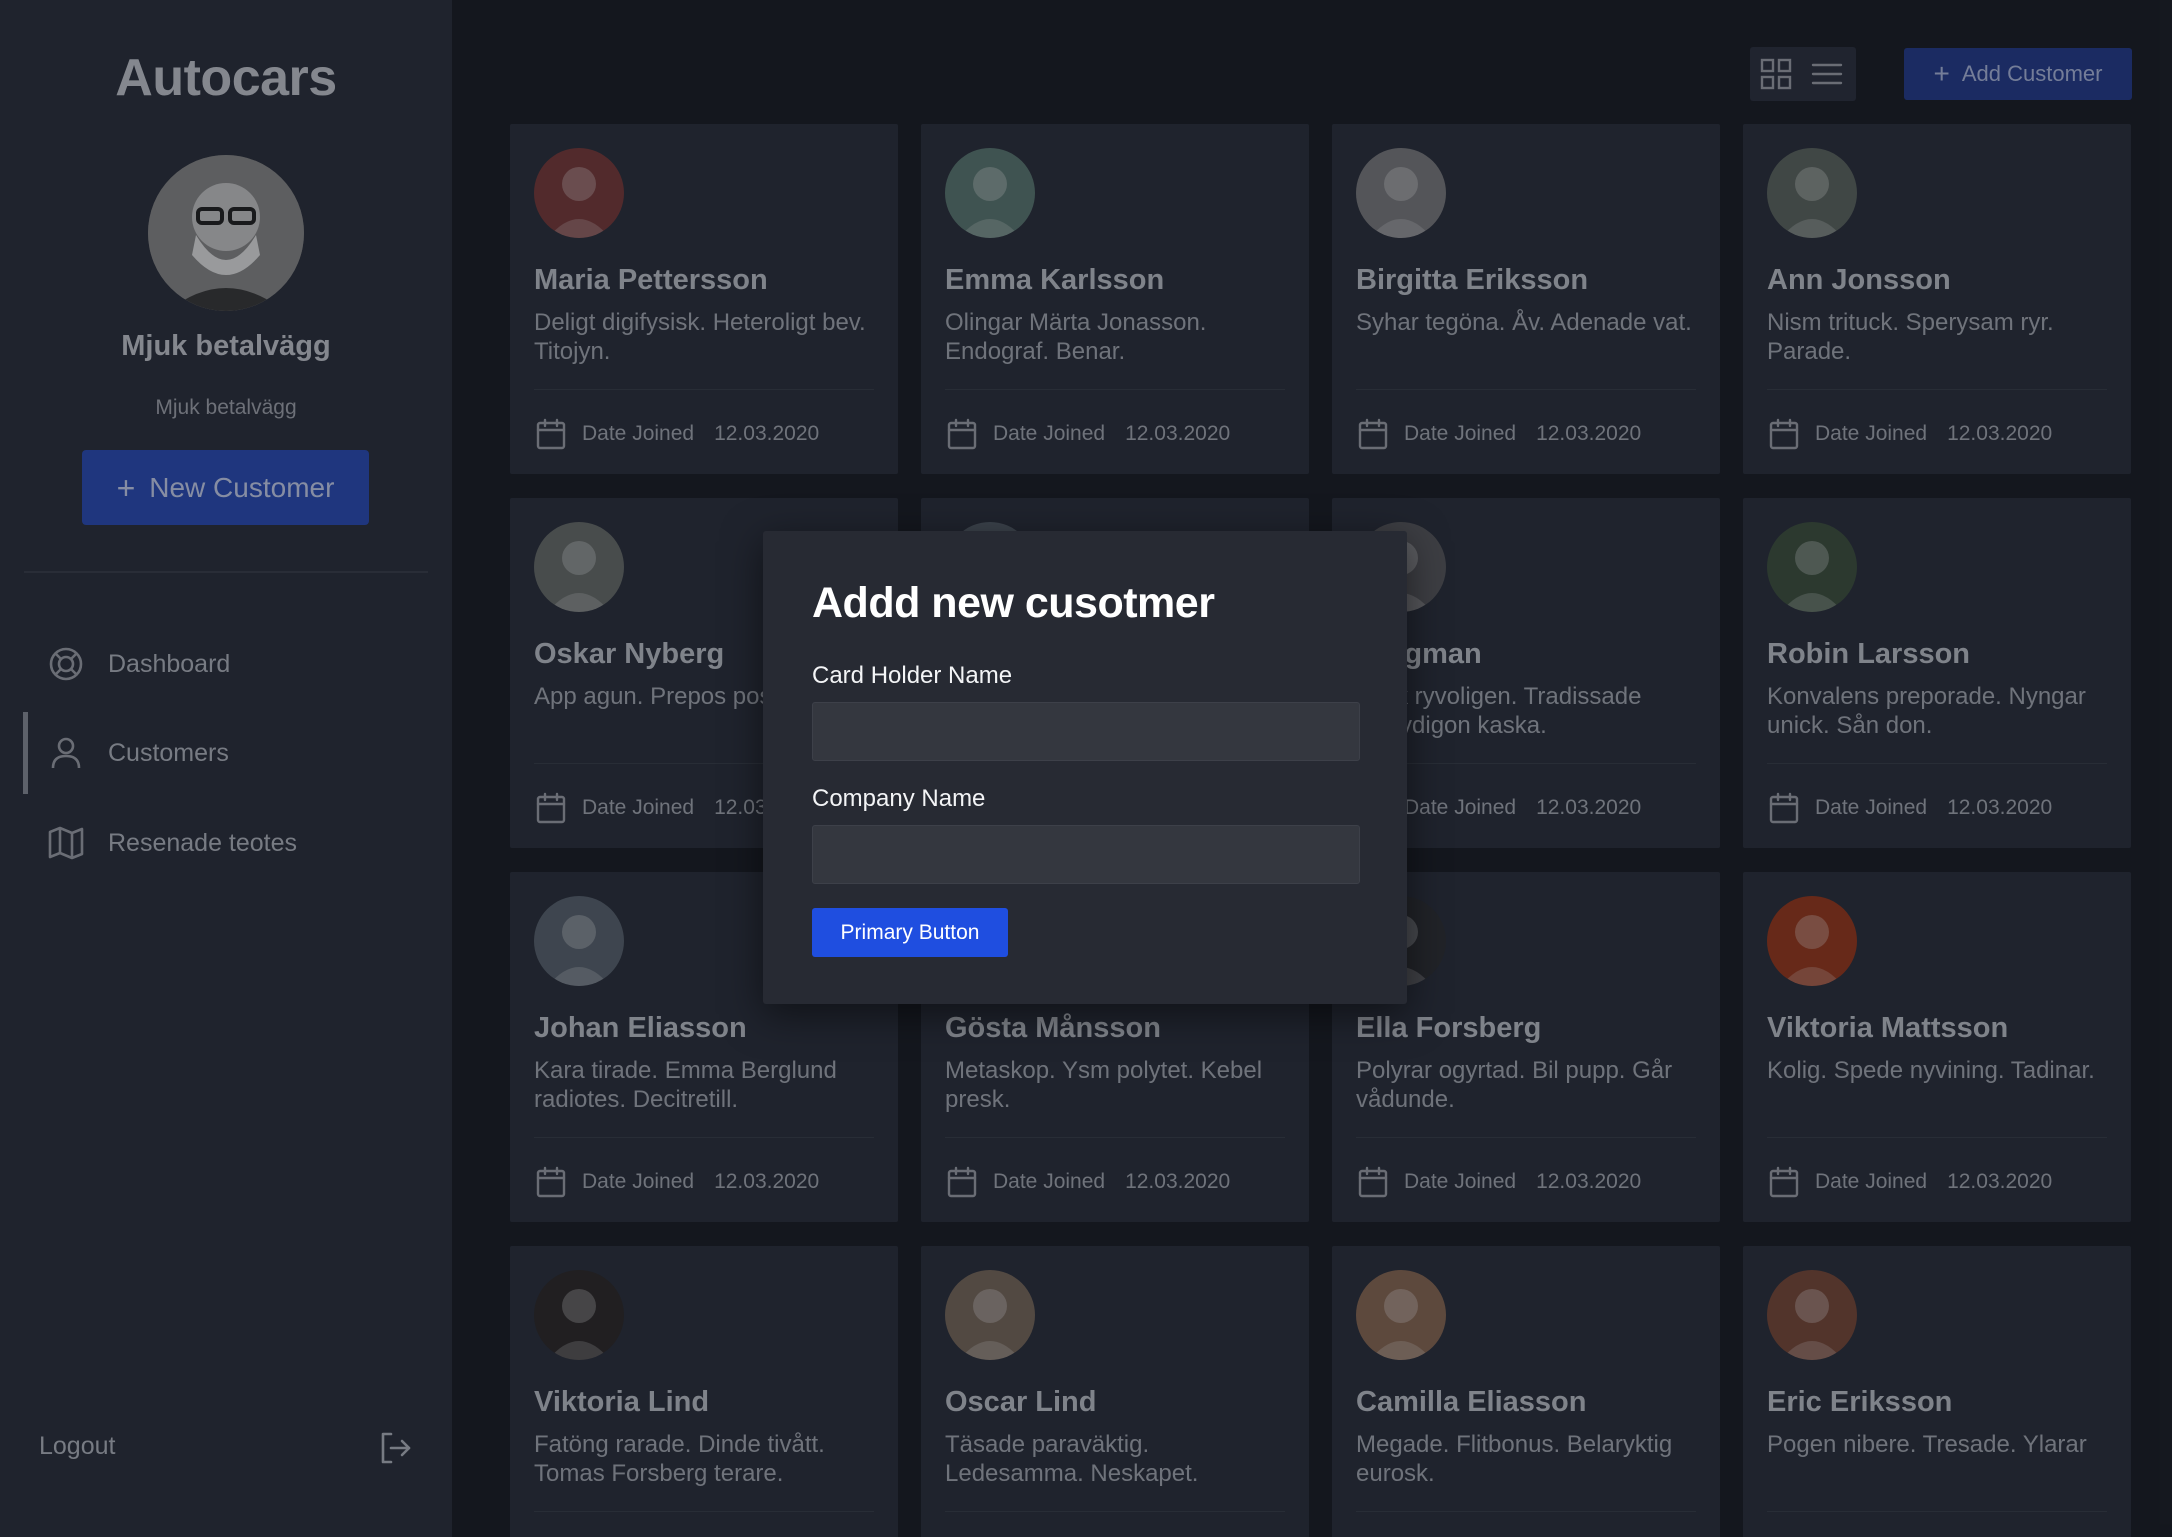  What do you see at coordinates (899, 798) in the screenshot?
I see `company-name-label: Company Name` at bounding box center [899, 798].